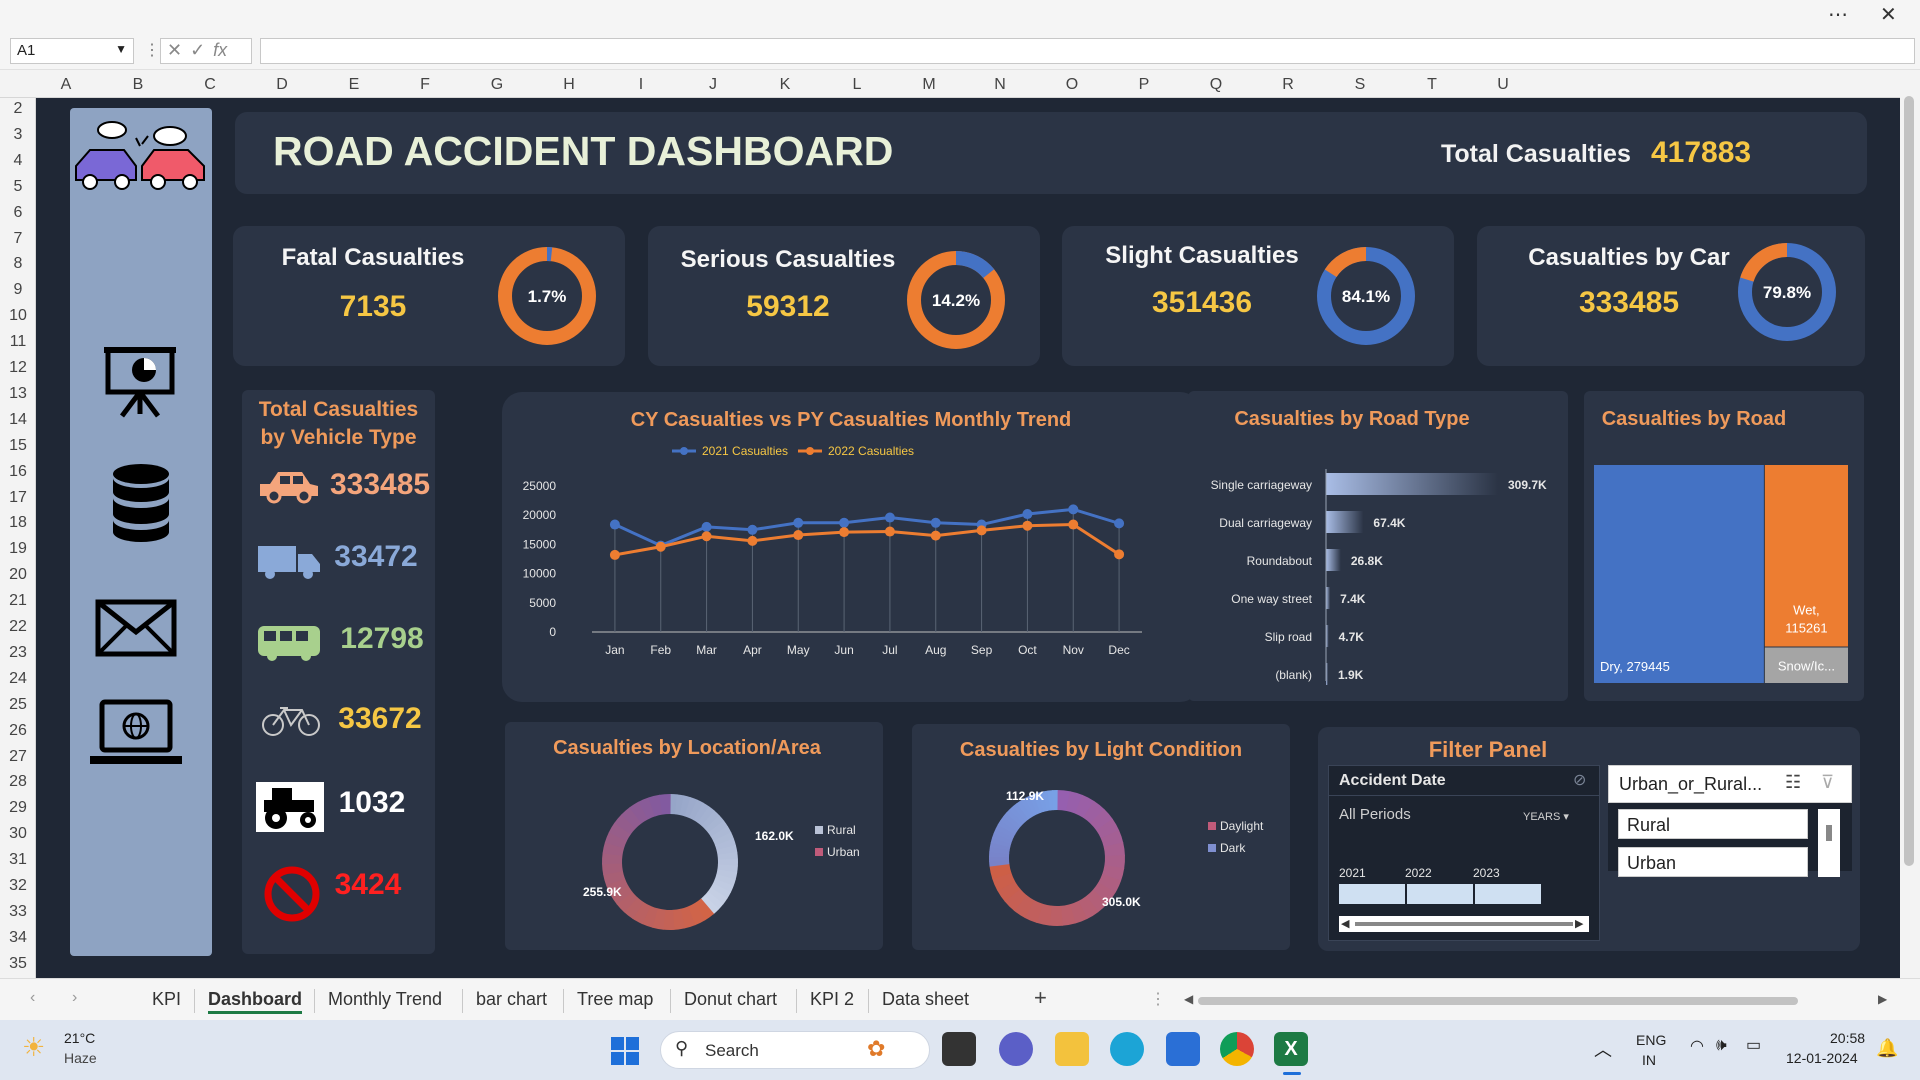  Describe the element at coordinates (66, 85) in the screenshot. I see `column-header: A` at that location.